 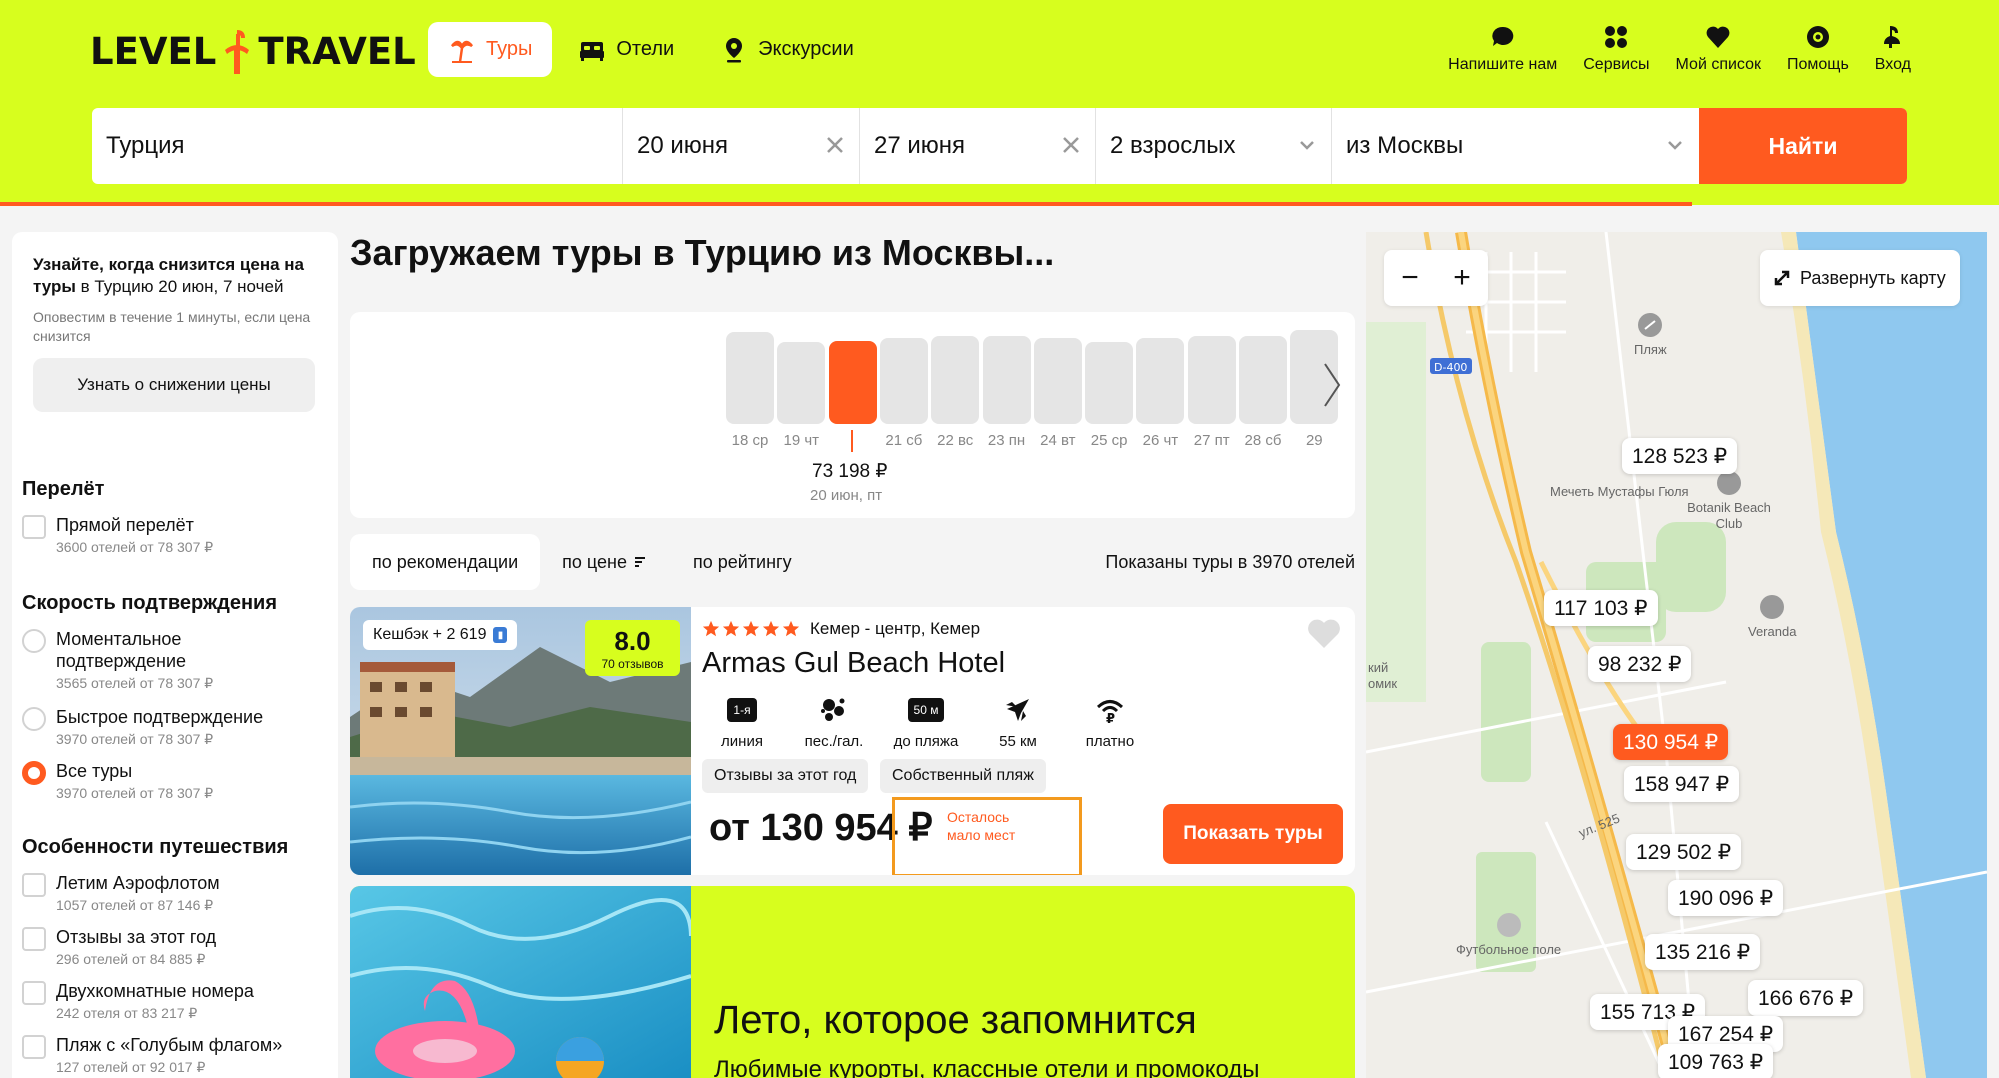 I want to click on feature-wifi: ₽ платно, so click(x=1110, y=722).